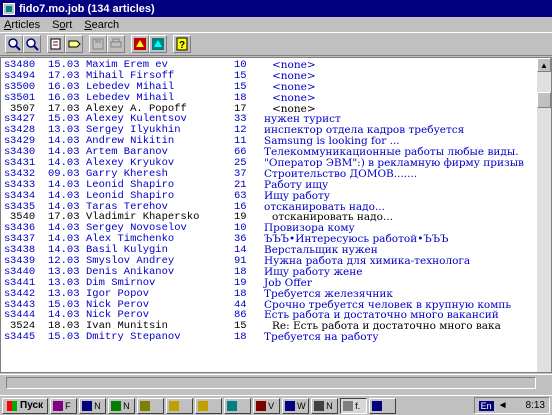 This screenshot has height=415, width=552. Describe the element at coordinates (544, 65) in the screenshot. I see `scroll-up-button: ▲` at that location.